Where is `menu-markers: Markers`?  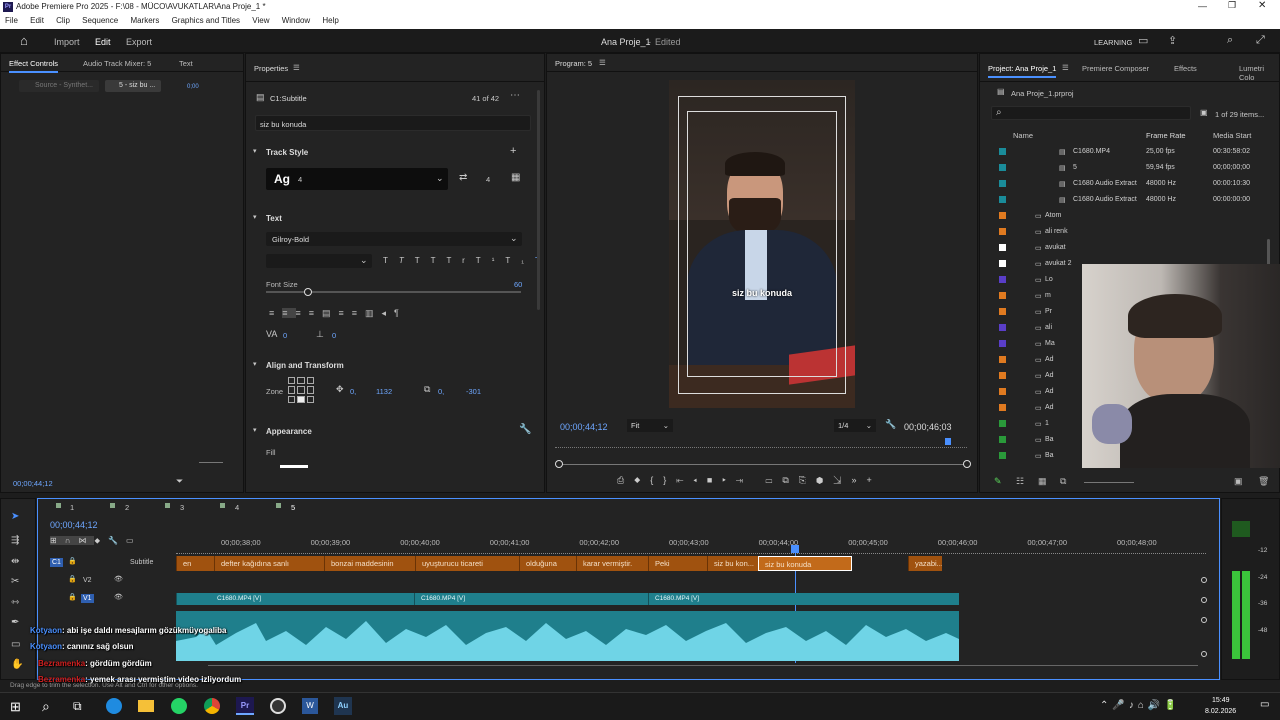 menu-markers: Markers is located at coordinates (144, 20).